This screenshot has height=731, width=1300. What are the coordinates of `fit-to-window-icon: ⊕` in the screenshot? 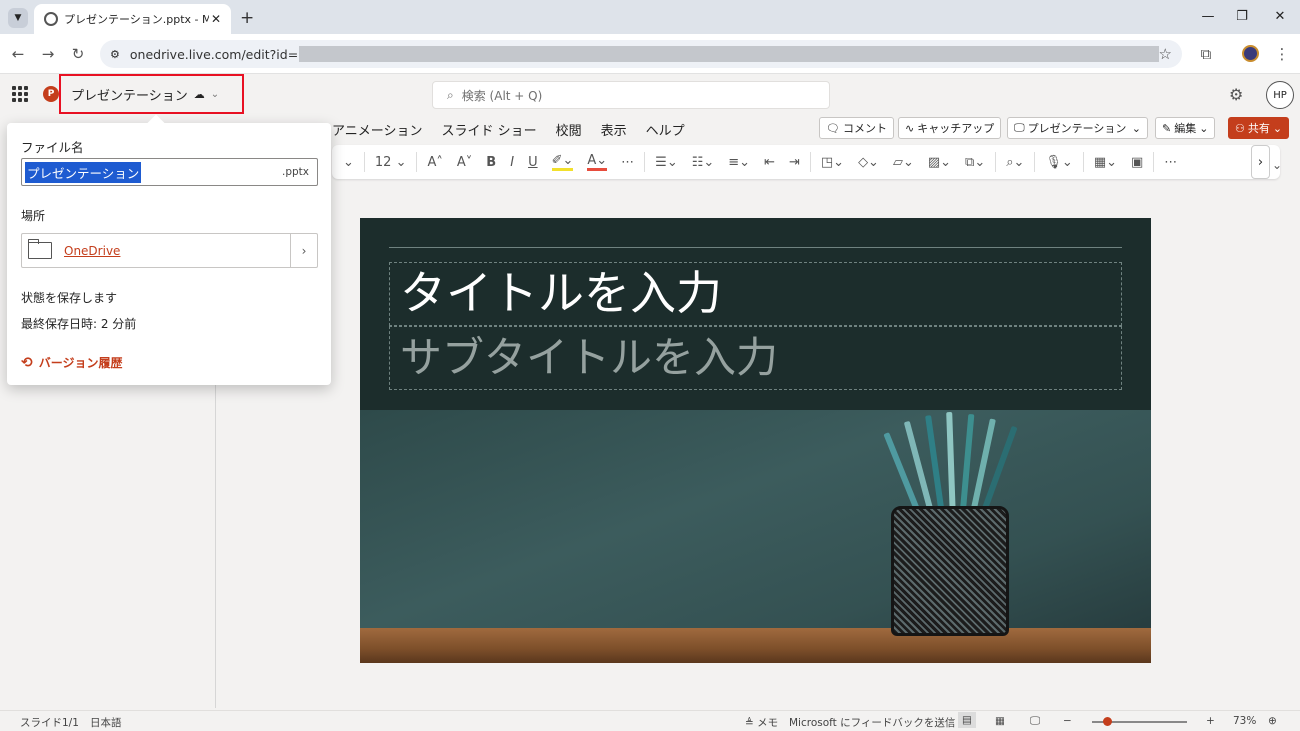 It's located at (1272, 721).